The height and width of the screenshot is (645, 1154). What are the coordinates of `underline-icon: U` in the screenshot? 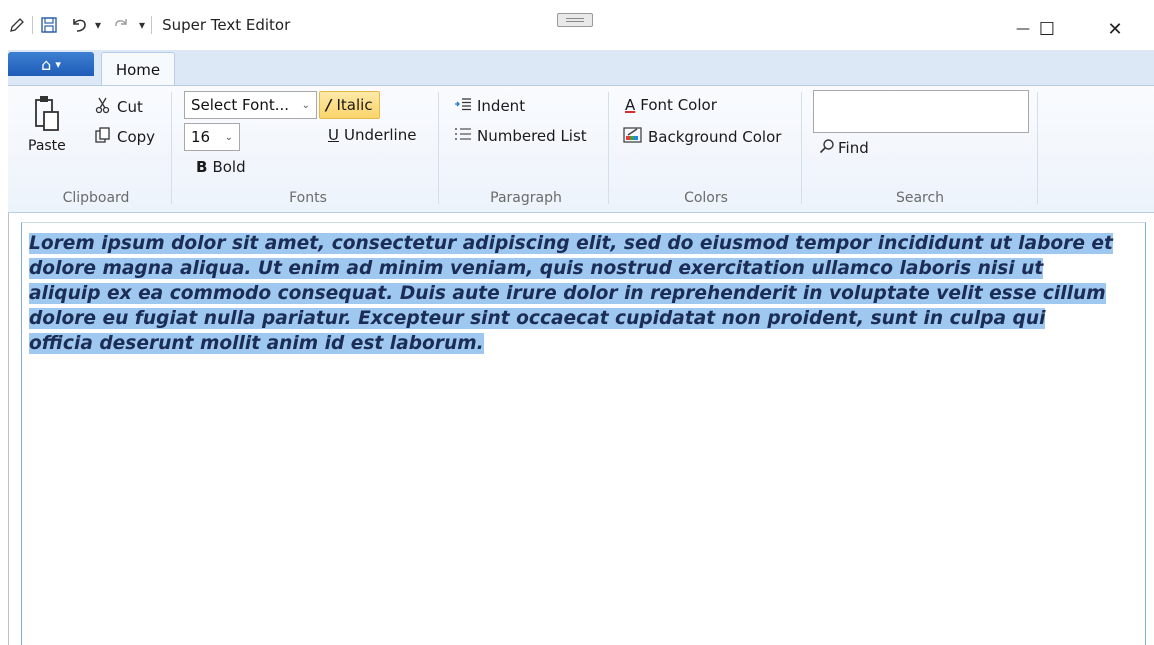 It's located at (333, 135).